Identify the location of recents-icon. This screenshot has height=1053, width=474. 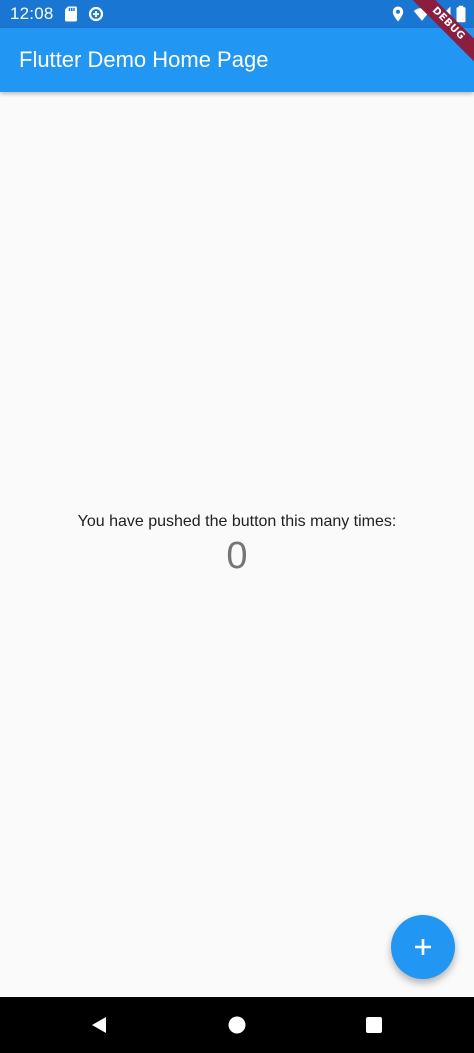
(374, 1025).